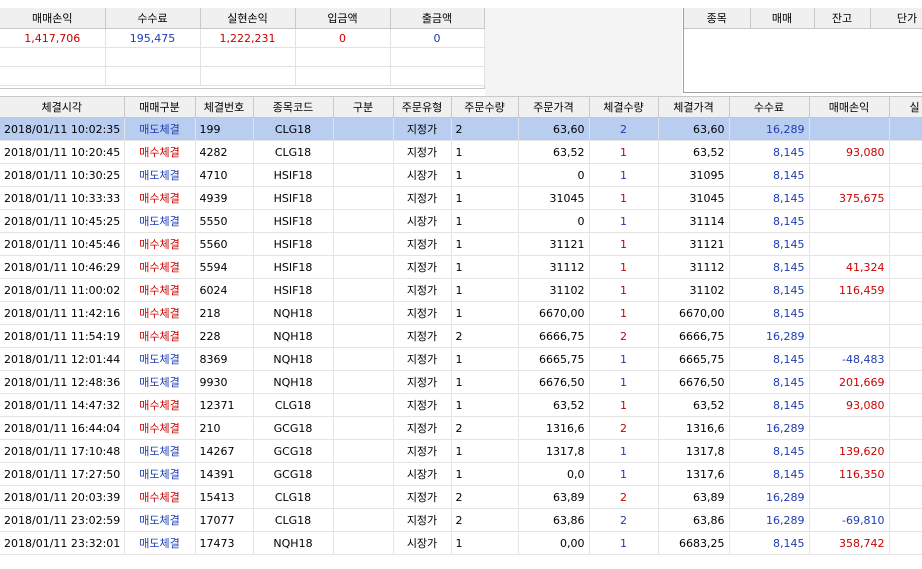  What do you see at coordinates (717, 18) in the screenshot?
I see `positions-header-symbol: 종목` at bounding box center [717, 18].